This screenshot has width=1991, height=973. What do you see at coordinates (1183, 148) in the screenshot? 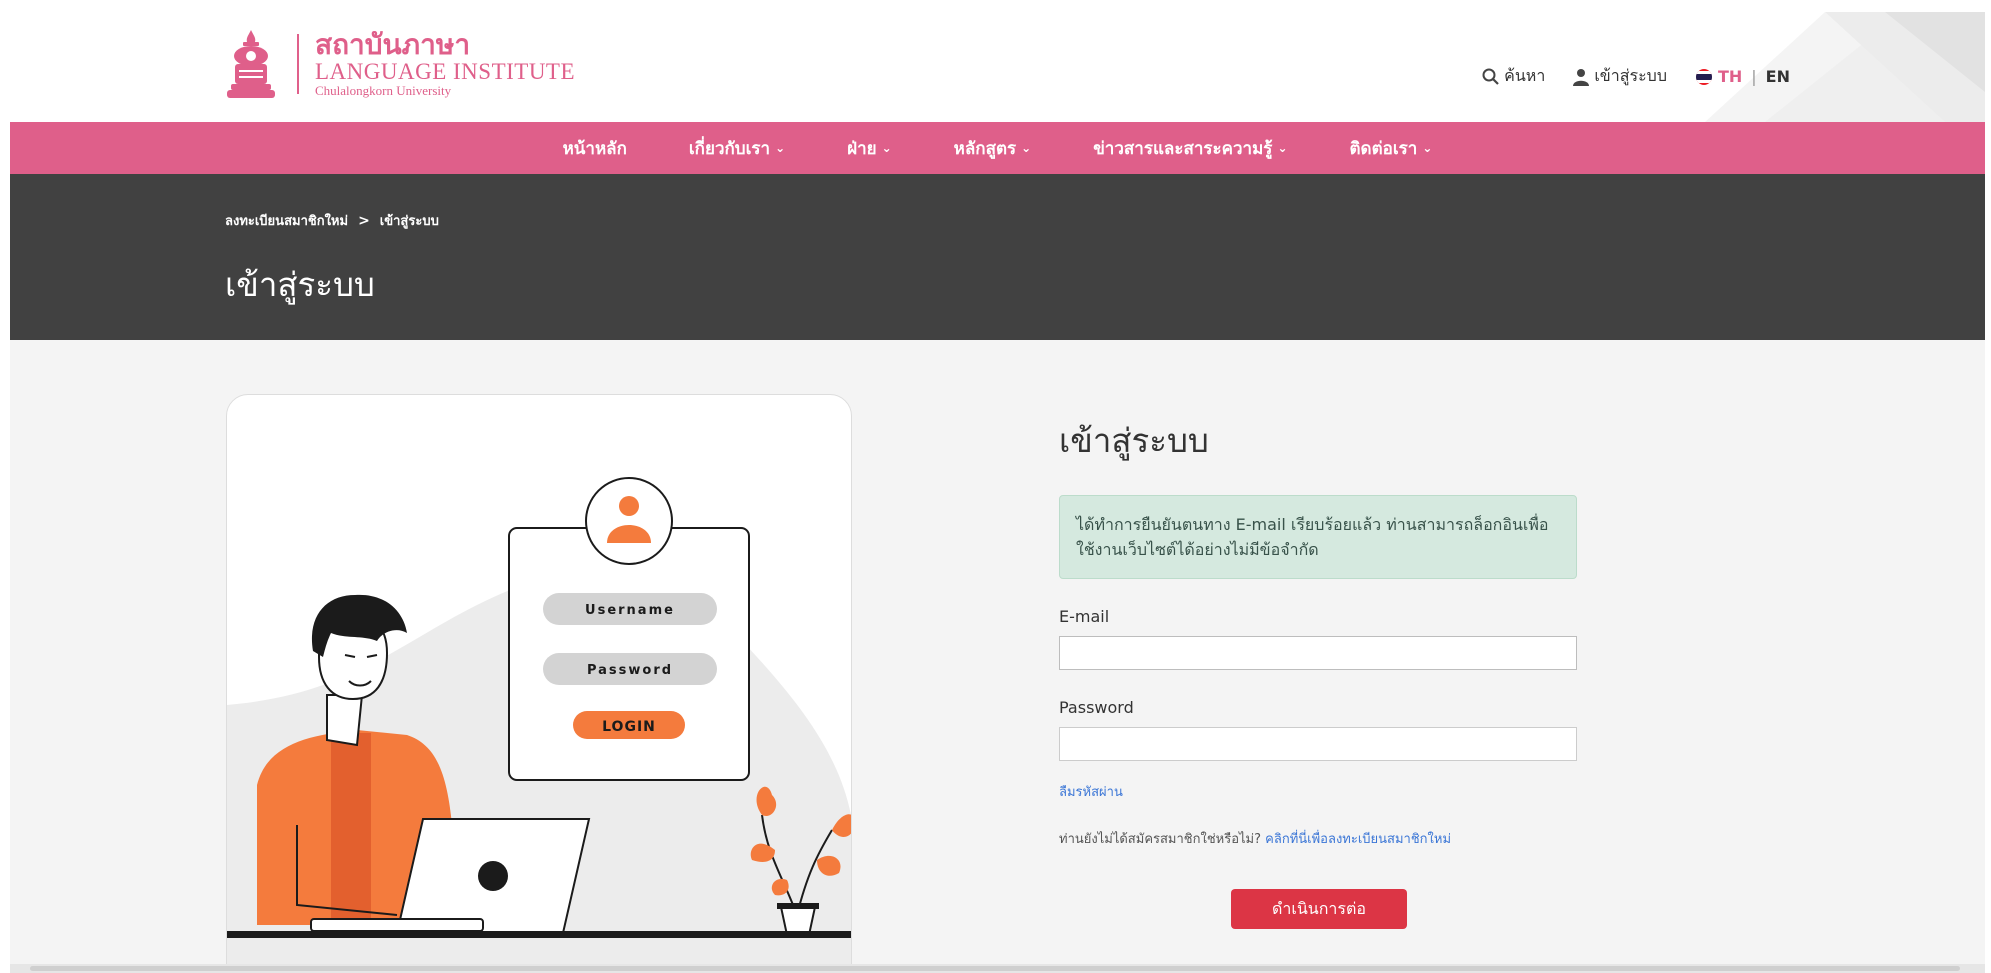
I see `nav-item-label: ข่าวสารและสาระความรู้` at bounding box center [1183, 148].